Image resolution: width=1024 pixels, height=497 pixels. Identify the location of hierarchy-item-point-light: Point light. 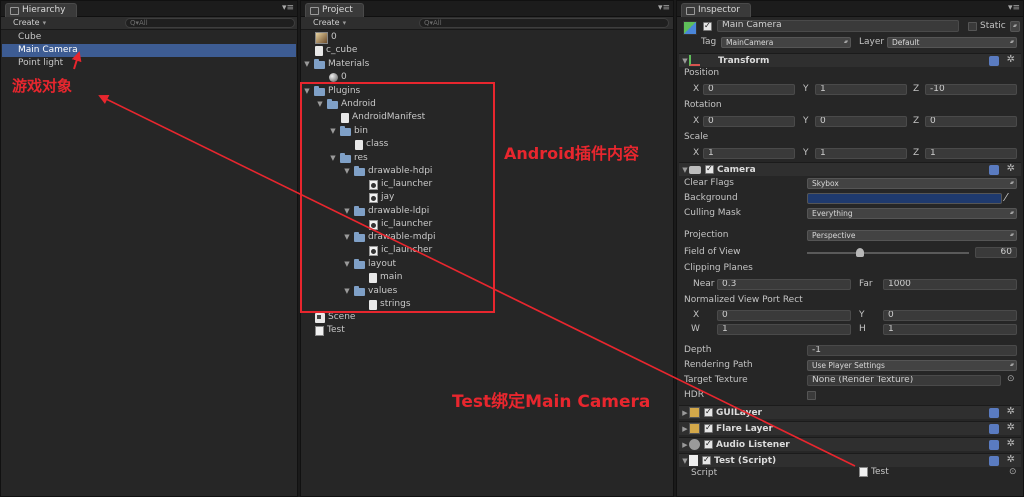
(149, 63).